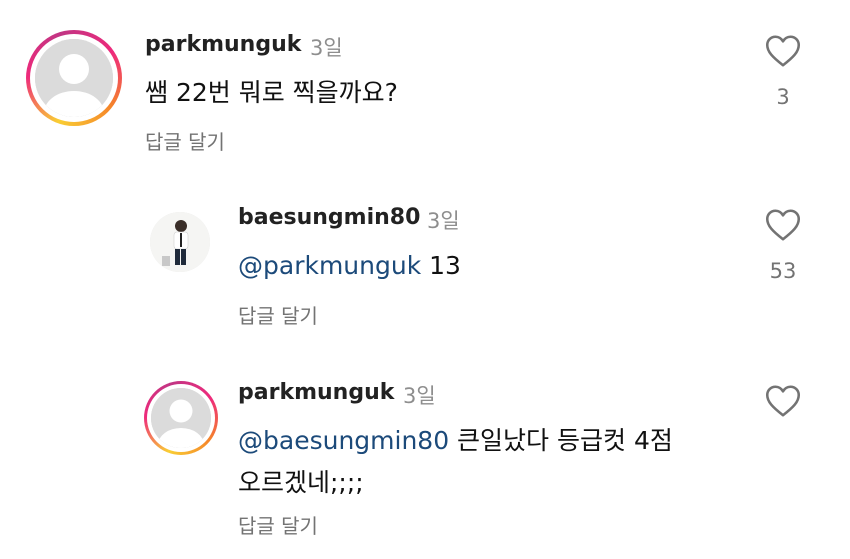  I want to click on profile-photo, so click(180, 242).